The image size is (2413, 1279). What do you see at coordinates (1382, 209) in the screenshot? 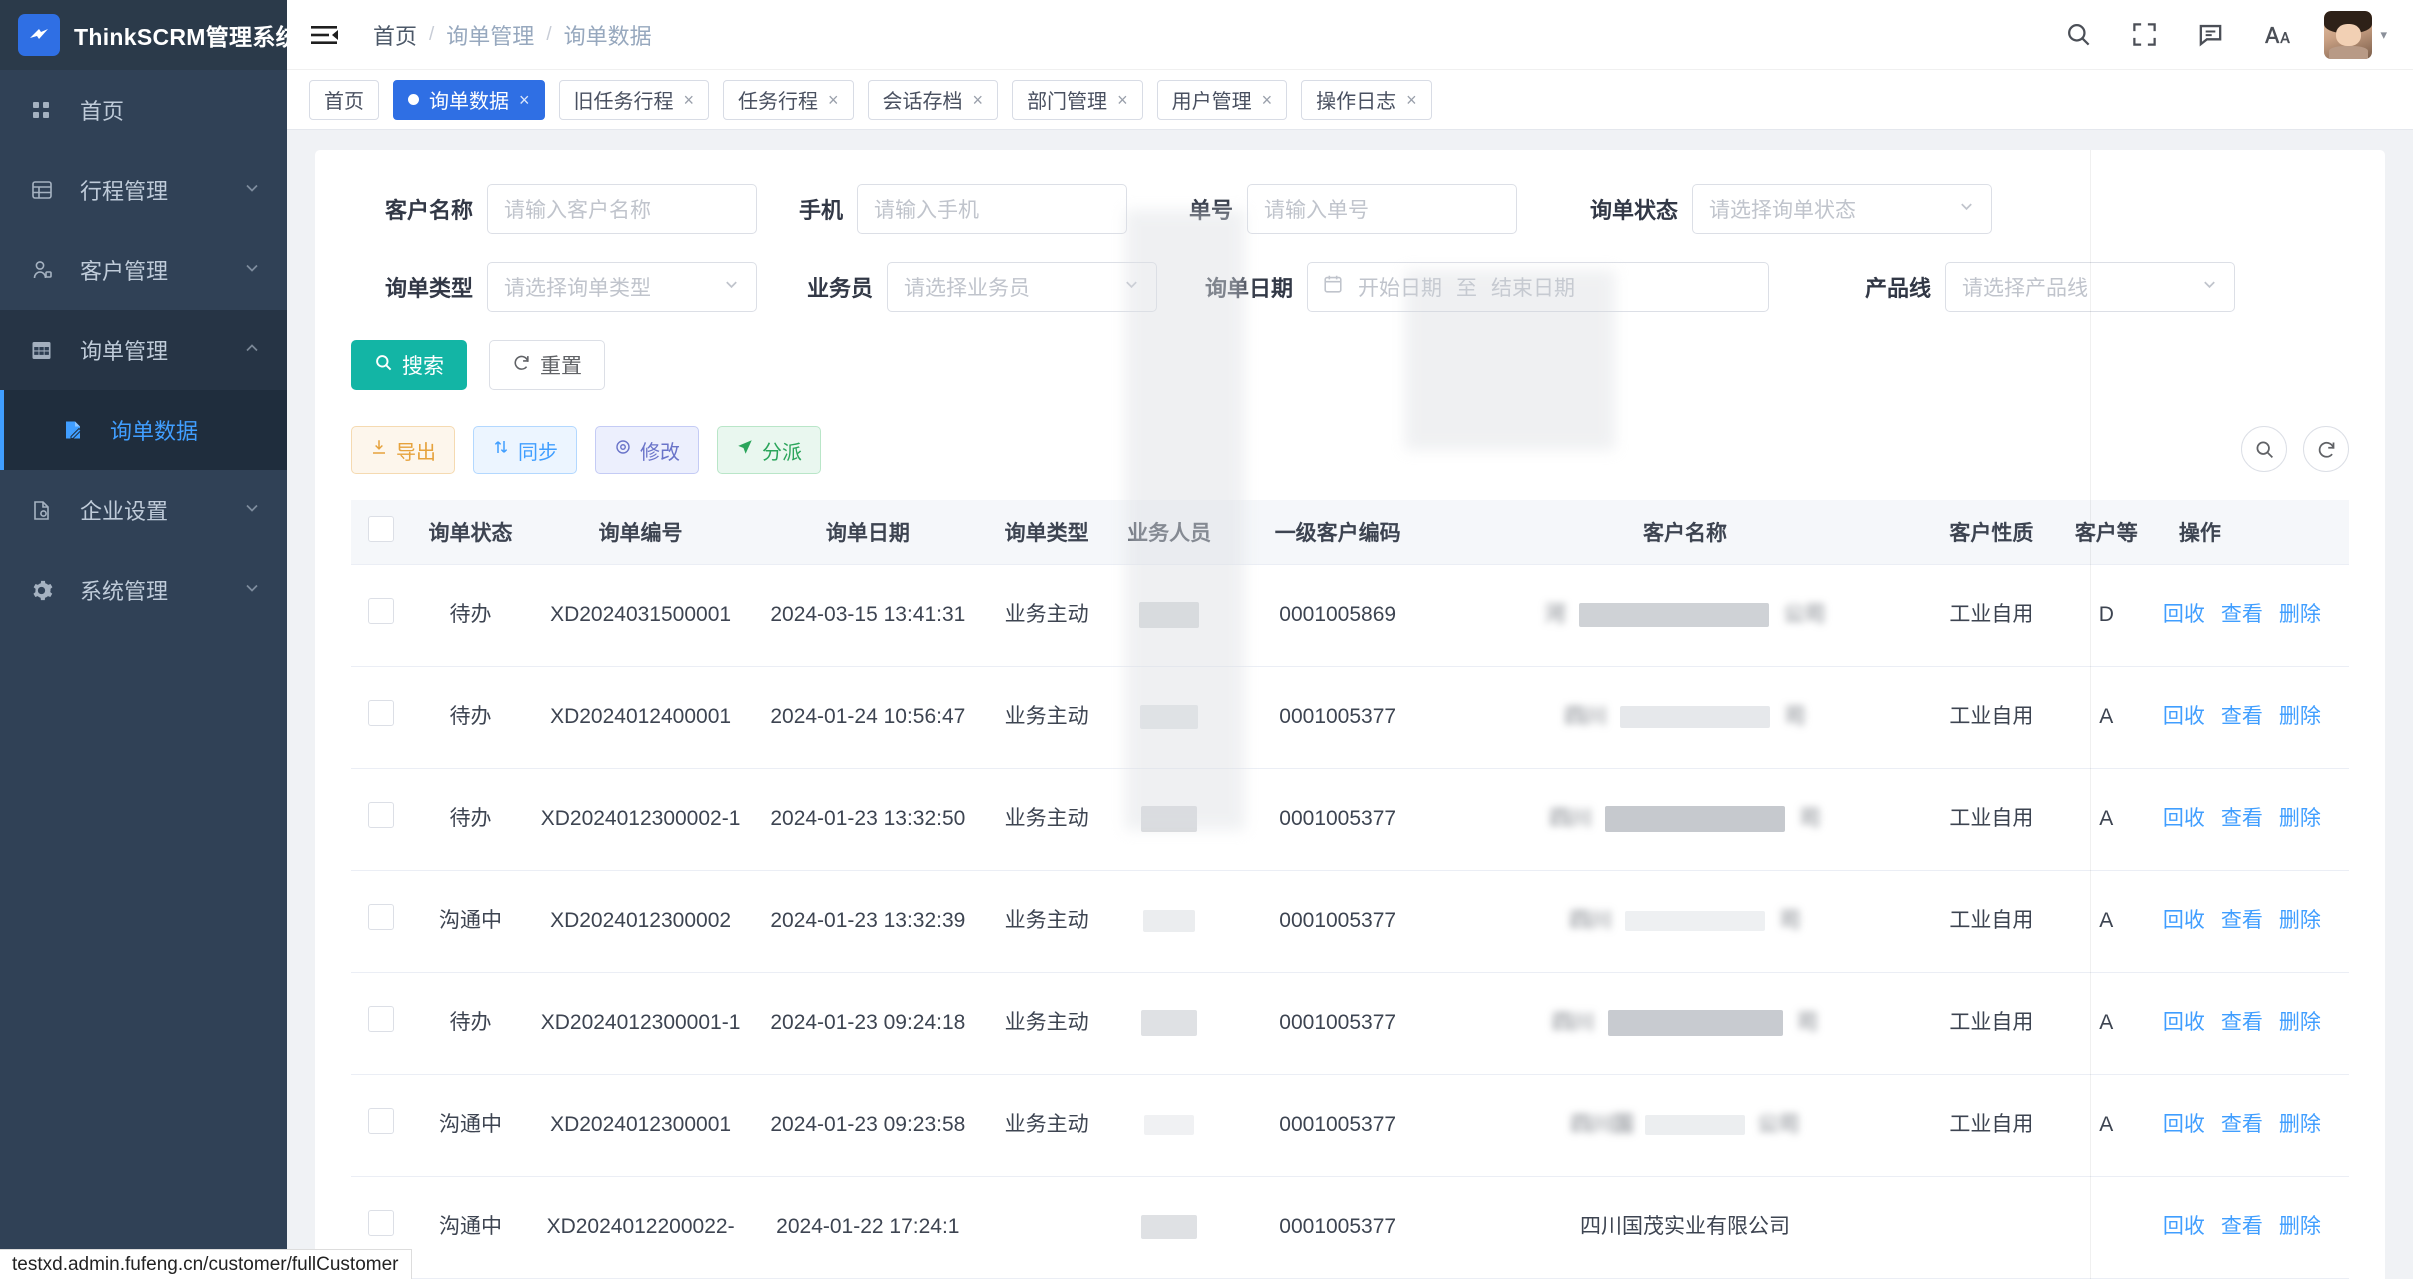
I see `order-no-input: 请输入单号` at bounding box center [1382, 209].